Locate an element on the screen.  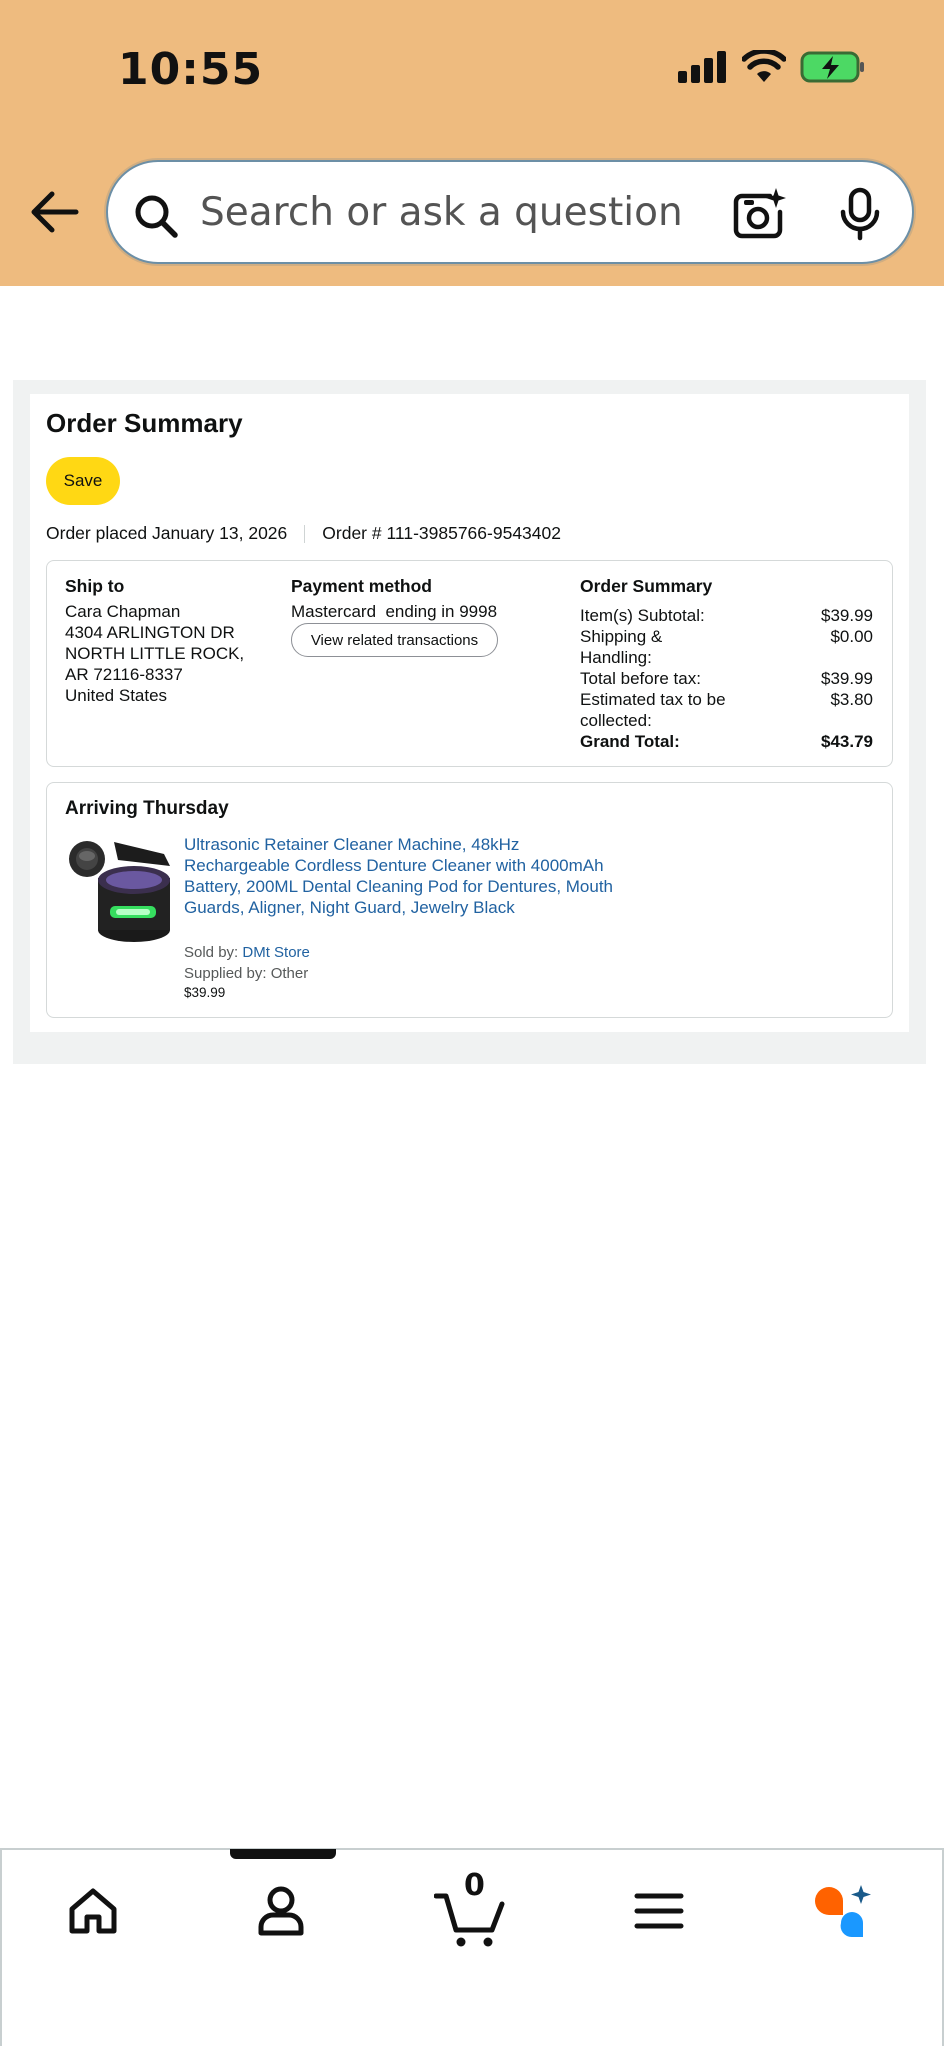
active-tab-indicator is located at coordinates (283, 1854).